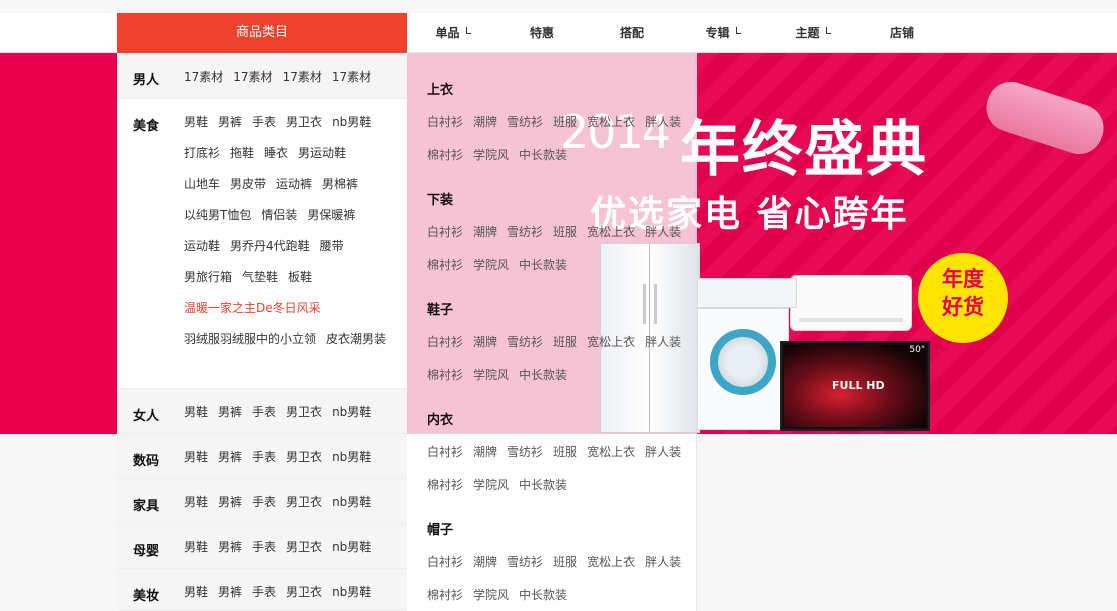 The image size is (1117, 611). I want to click on category-women: 女人 男鞋 男裤 手表 男卫衣 nb男鞋, so click(262, 411).